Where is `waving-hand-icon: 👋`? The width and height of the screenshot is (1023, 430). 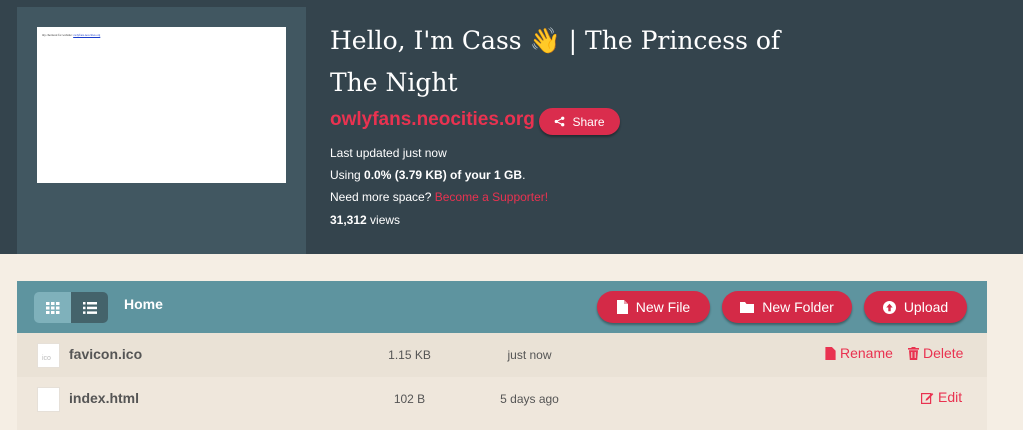 waving-hand-icon: 👋 is located at coordinates (545, 40).